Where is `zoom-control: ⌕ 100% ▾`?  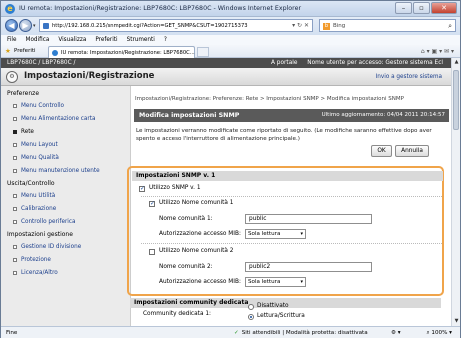 zoom-control: ⌕ 100% ▾ is located at coordinates (439, 333).